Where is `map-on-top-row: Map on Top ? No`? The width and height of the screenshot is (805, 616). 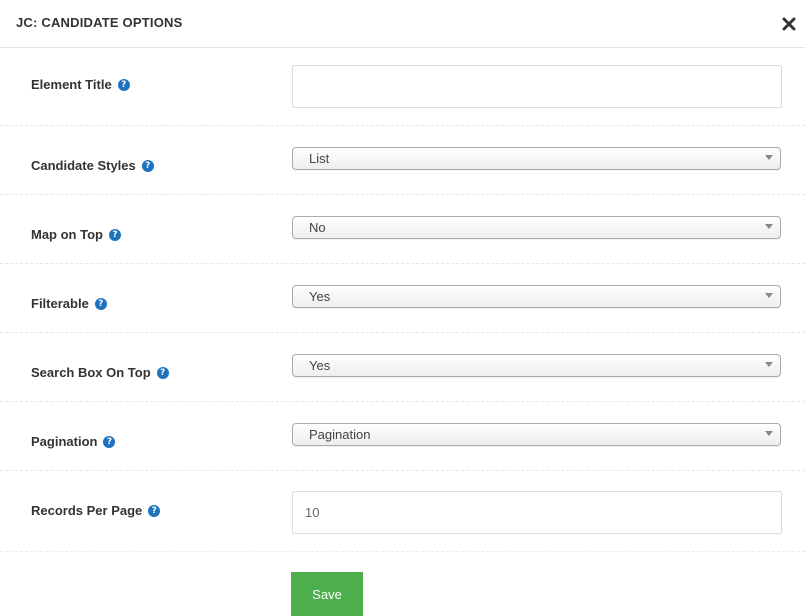 map-on-top-row: Map on Top ? No is located at coordinates (402, 229).